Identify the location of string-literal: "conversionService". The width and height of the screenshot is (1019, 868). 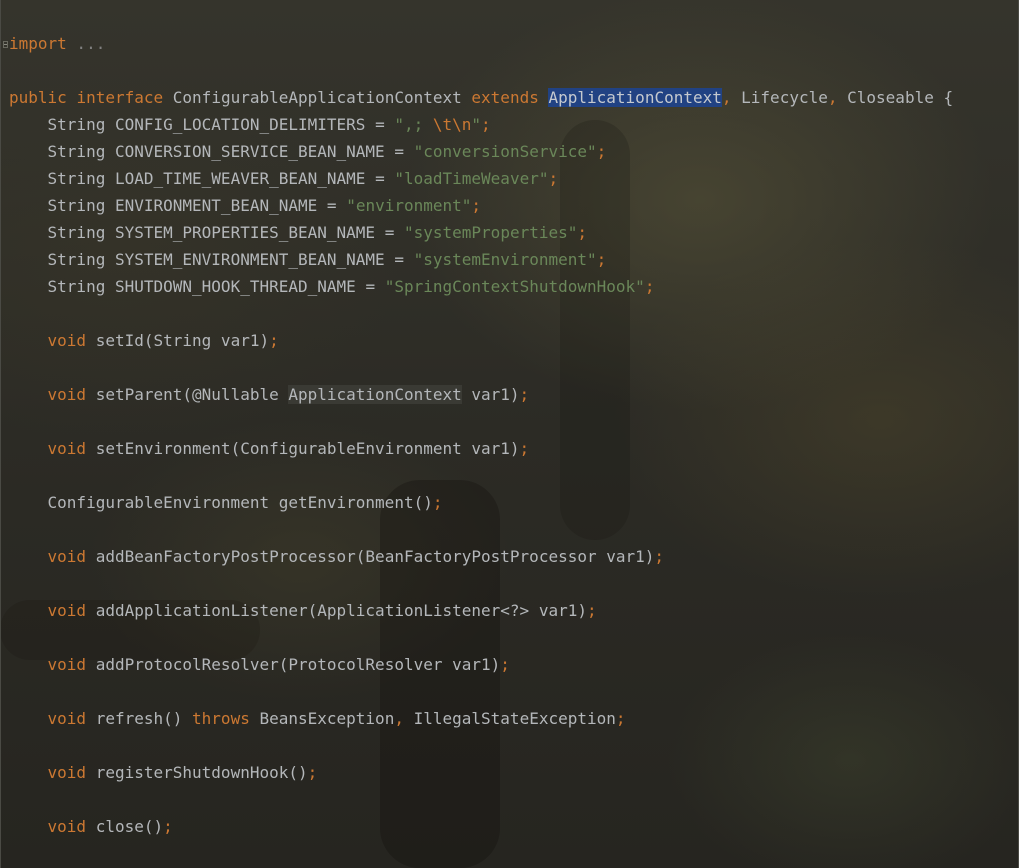
(505, 151).